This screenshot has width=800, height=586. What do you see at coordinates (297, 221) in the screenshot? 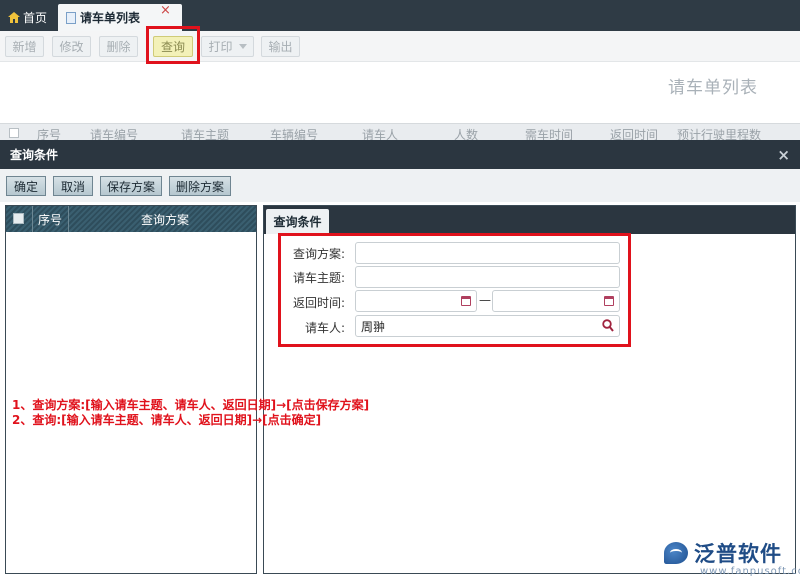
I see `tab-query-condition: 查询条件` at bounding box center [297, 221].